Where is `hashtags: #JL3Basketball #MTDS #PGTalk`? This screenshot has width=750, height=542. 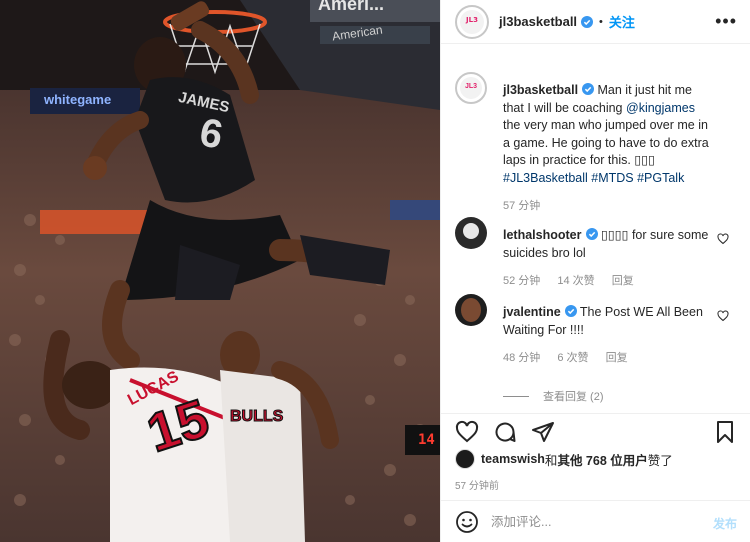
hashtags: #JL3Basketball #MTDS #PGTalk is located at coordinates (593, 178).